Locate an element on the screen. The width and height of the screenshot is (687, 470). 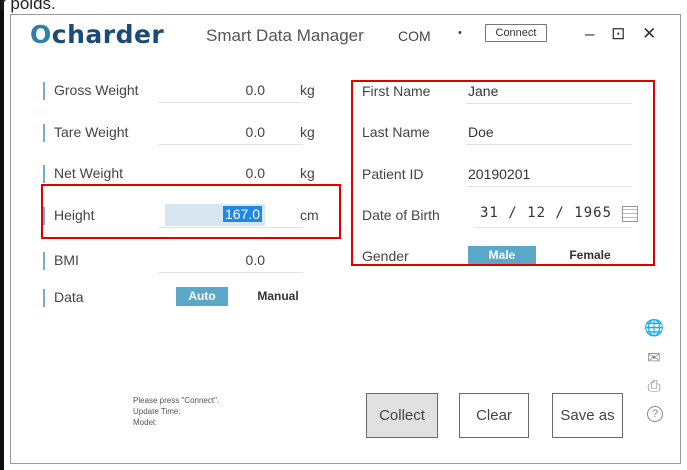
clear-button: Clear is located at coordinates (494, 415).